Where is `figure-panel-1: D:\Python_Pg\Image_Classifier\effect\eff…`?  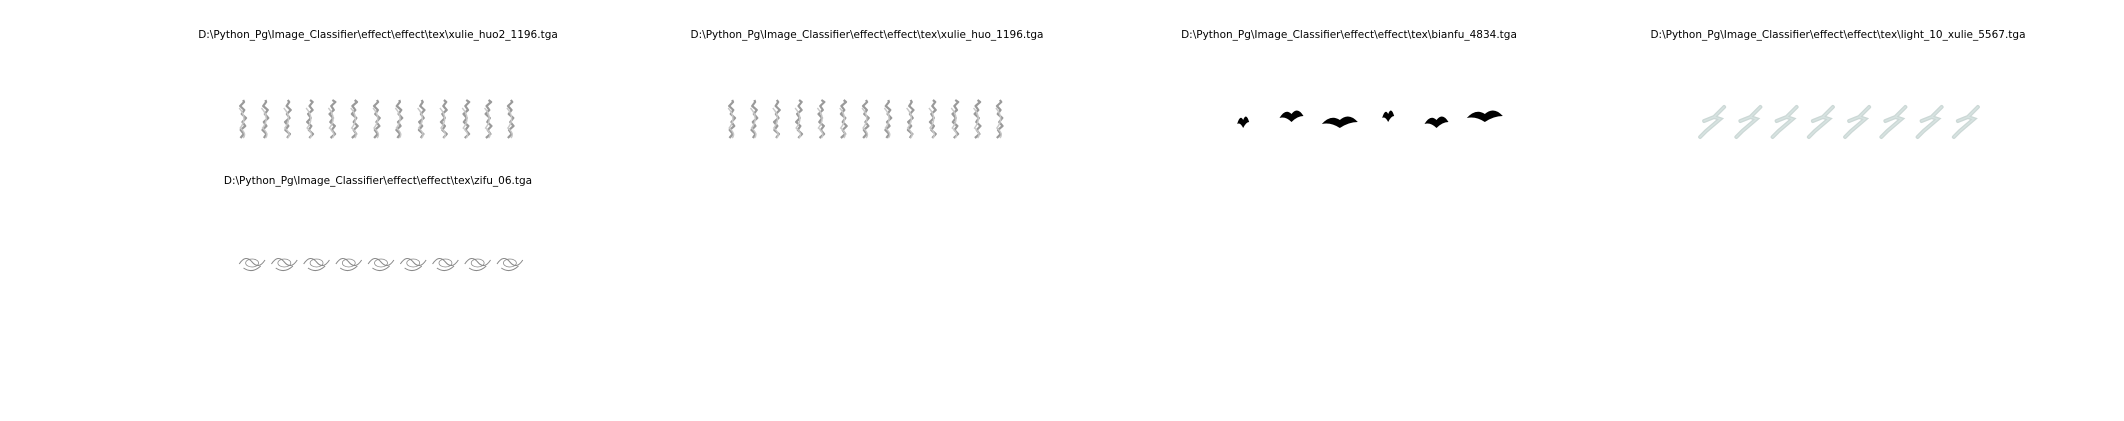 figure-panel-1: D:\Python_Pg\Image_Classifier\effect\eff… is located at coordinates (378, 88).